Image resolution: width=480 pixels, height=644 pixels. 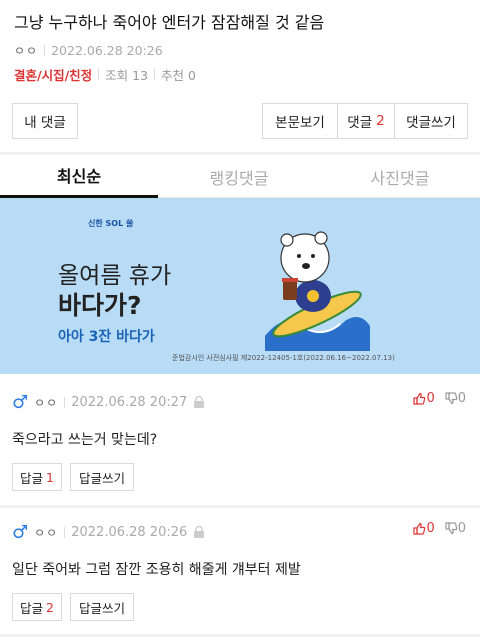 I want to click on comment-date: 2022.06.28 20:27, so click(x=129, y=402).